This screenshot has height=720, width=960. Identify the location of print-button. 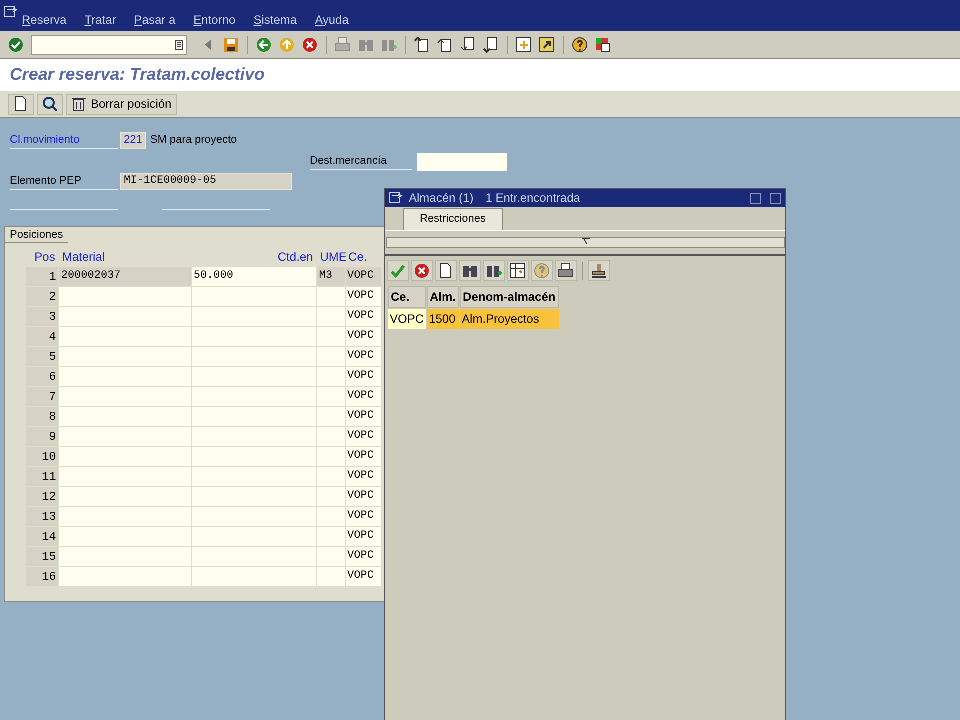
(566, 270).